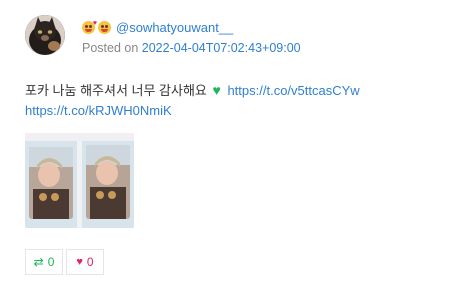 This screenshot has width=474, height=298. Describe the element at coordinates (64, 262) in the screenshot. I see `tweet-actions: ⇄ 0 ♥ 0` at that location.